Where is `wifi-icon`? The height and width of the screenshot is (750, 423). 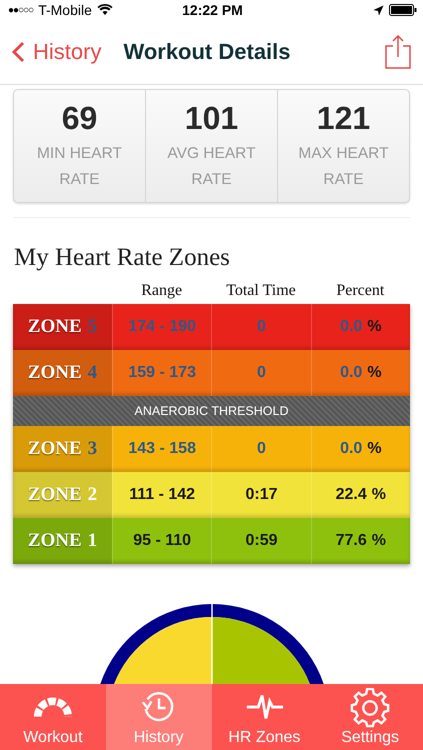
wifi-icon is located at coordinates (104, 10).